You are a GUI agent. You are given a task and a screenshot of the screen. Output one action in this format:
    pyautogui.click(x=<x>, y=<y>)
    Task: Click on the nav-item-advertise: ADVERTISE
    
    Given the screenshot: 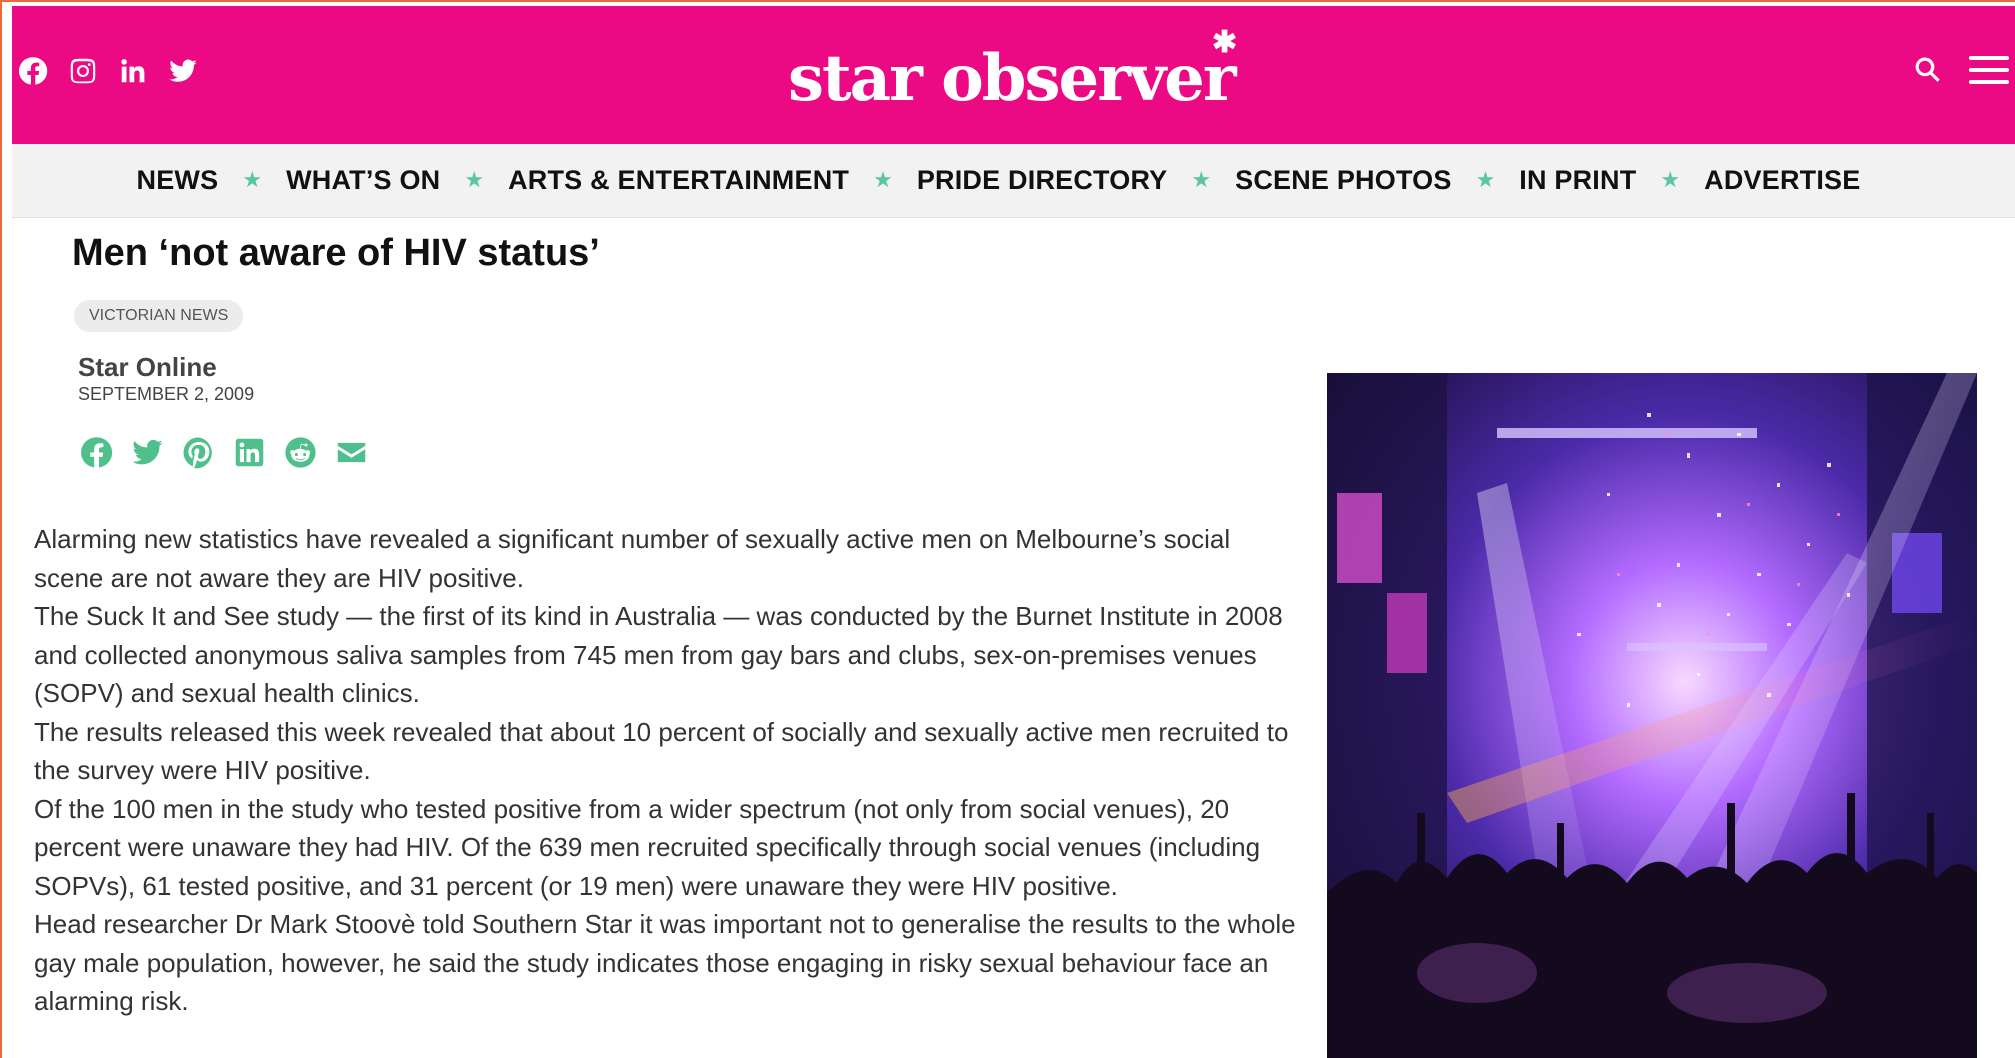 What is the action you would take?
    pyautogui.click(x=1782, y=180)
    